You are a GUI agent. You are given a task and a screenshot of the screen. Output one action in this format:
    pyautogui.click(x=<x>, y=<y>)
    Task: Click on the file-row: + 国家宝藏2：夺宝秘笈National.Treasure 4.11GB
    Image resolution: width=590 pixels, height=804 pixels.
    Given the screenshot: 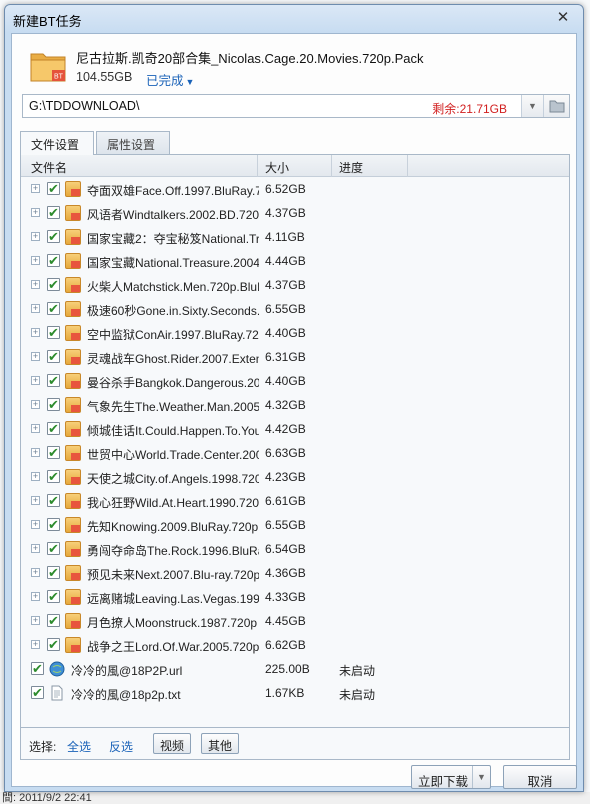 What is the action you would take?
    pyautogui.click(x=295, y=237)
    